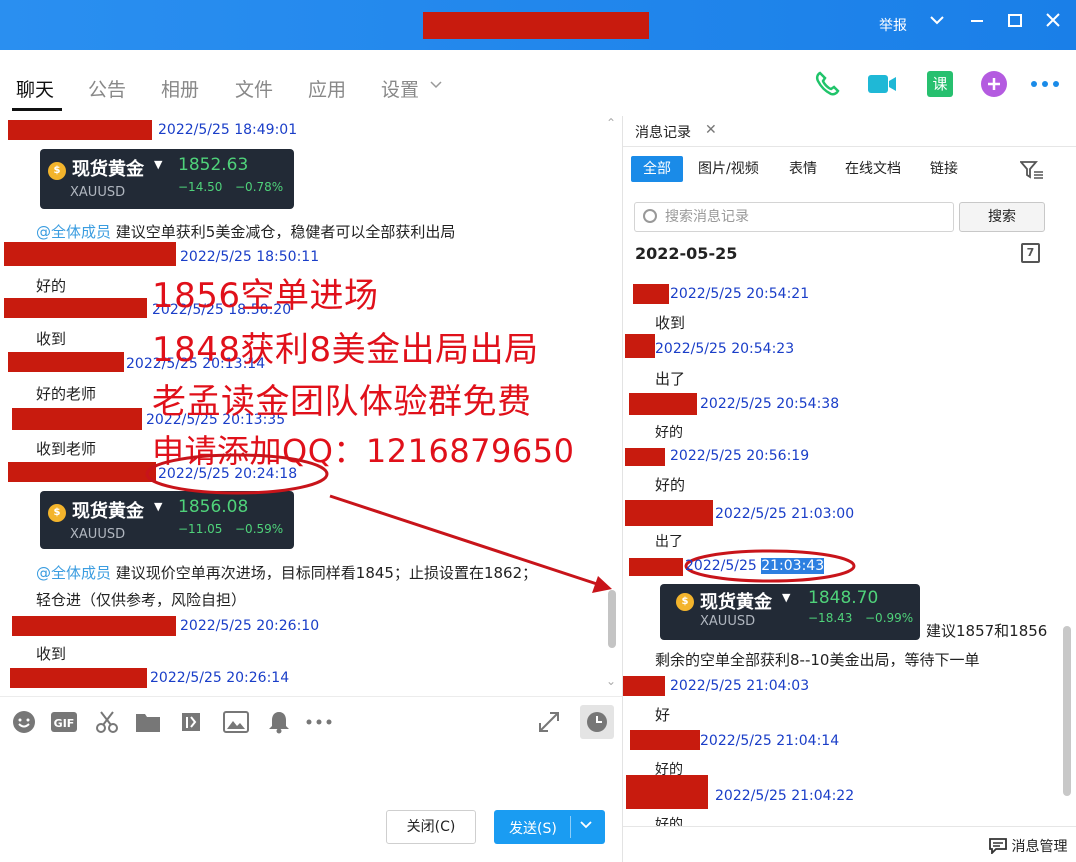 This screenshot has height=862, width=1076. I want to click on search-icon, so click(650, 216).